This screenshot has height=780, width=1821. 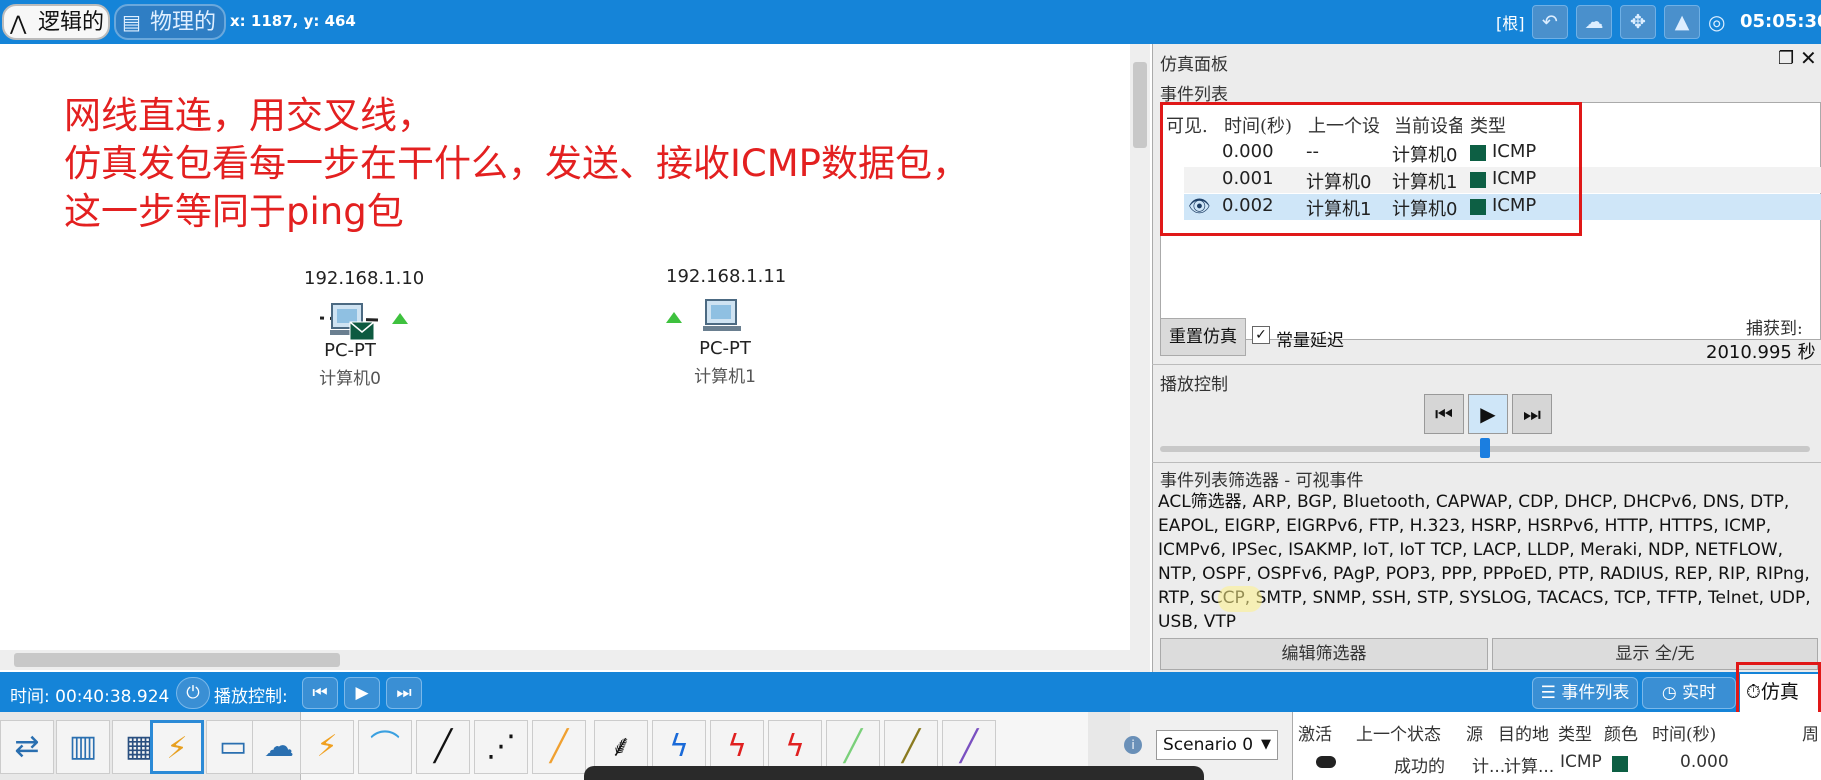 I want to click on col-time-sec: 时间(秒), so click(x=1684, y=732).